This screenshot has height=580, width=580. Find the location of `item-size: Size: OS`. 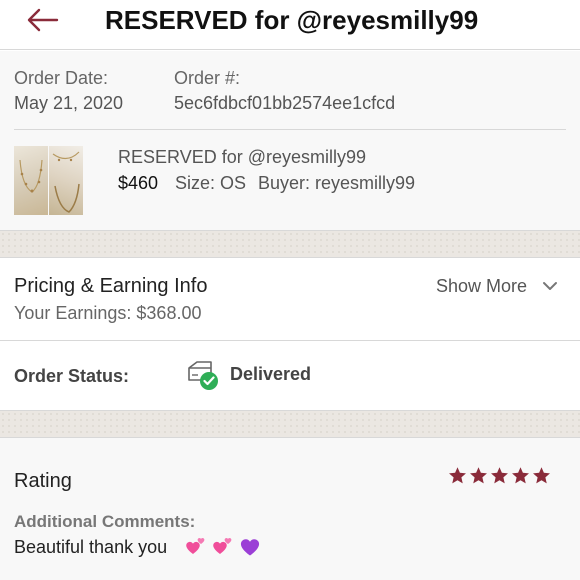

item-size: Size: OS is located at coordinates (211, 183).